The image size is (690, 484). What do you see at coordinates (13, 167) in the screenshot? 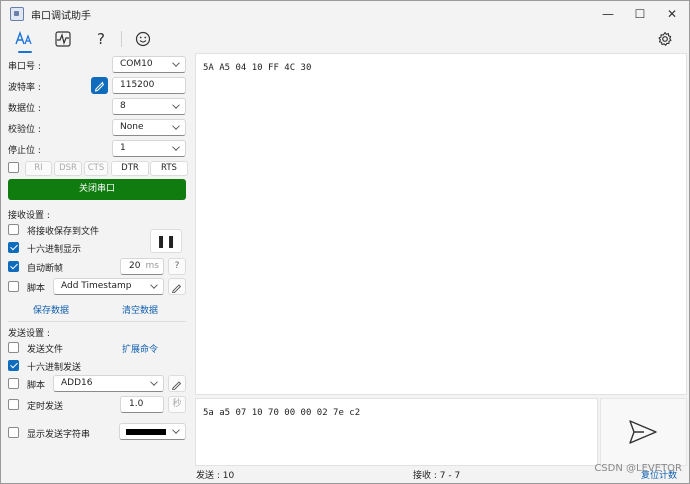
I see `pins-checkbox` at bounding box center [13, 167].